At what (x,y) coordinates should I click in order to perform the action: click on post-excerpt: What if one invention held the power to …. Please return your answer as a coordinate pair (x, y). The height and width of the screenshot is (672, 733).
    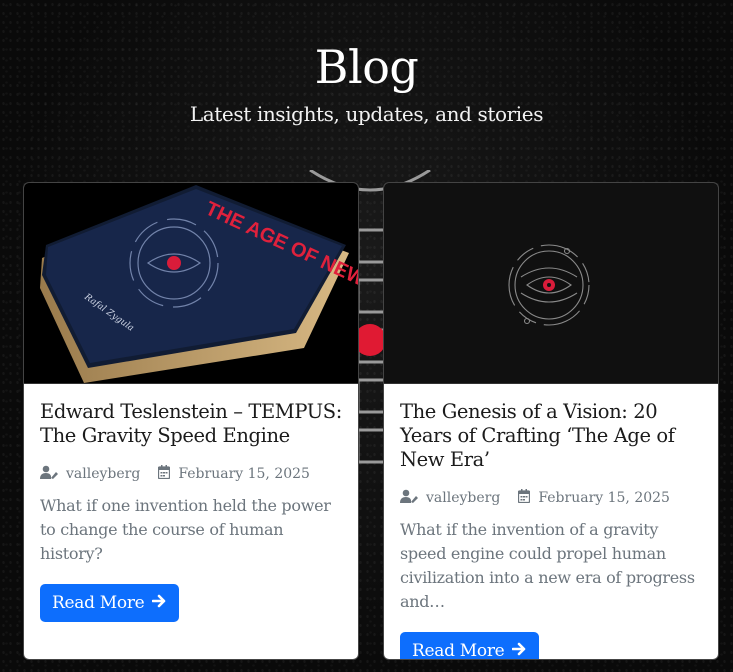
    Looking at the image, I should click on (185, 529).